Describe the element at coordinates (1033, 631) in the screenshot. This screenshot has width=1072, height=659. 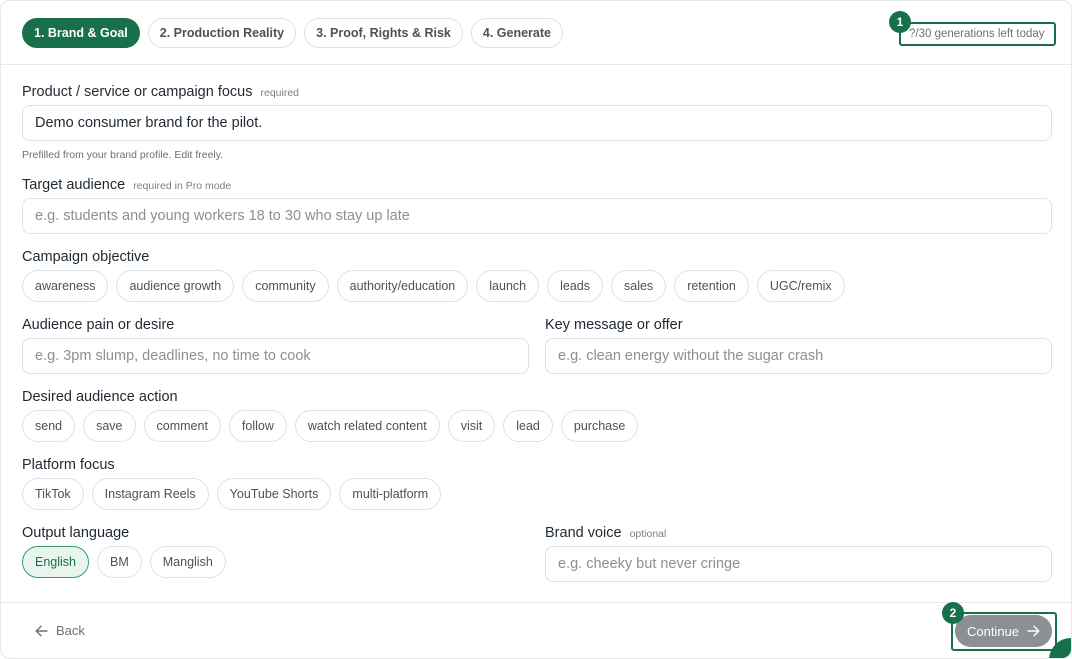
I see `arrow-right-icon` at that location.